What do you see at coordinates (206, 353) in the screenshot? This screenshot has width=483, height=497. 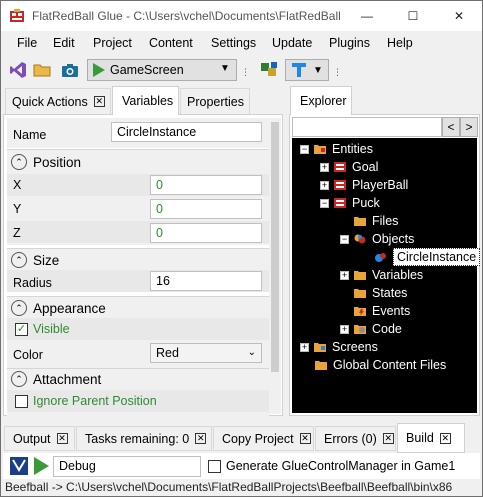 I see `color-select: Red ⌄` at bounding box center [206, 353].